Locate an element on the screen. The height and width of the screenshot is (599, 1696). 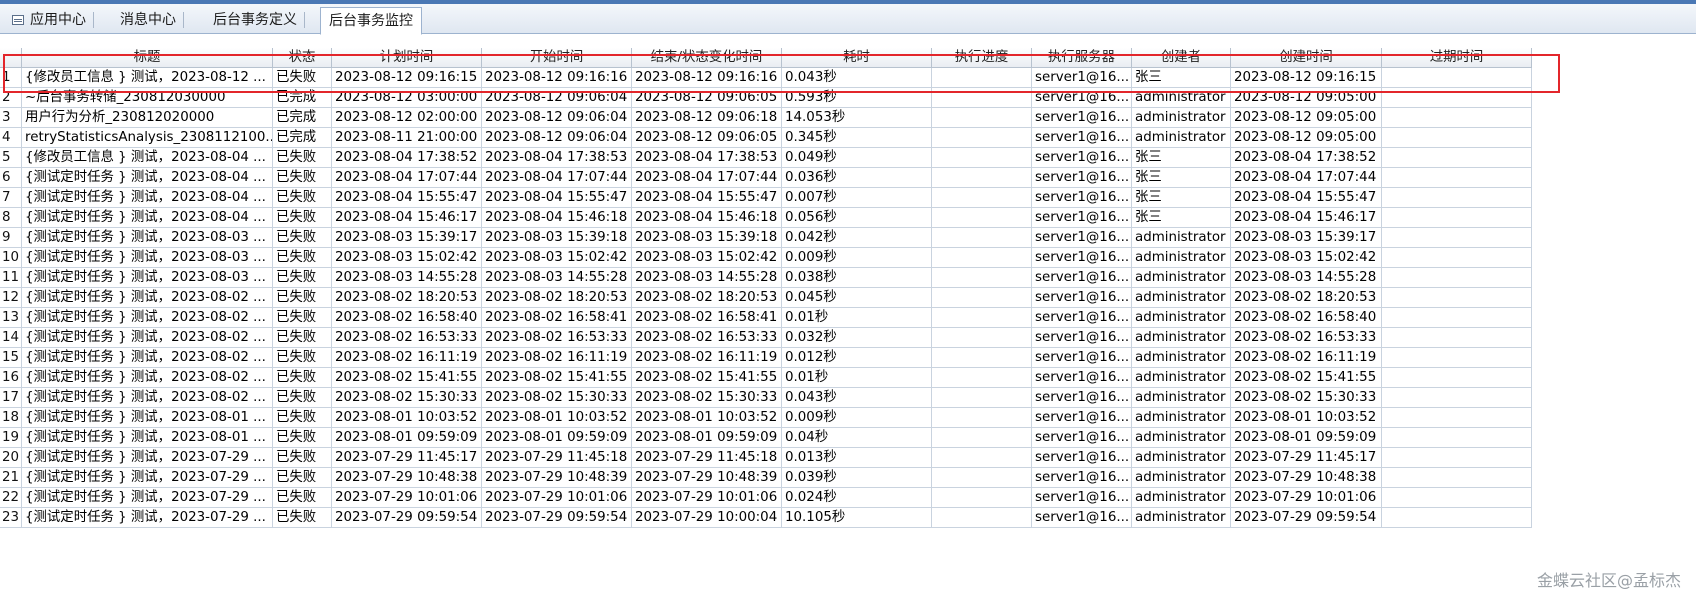
table-cell: 0.013秒 is located at coordinates (857, 458).